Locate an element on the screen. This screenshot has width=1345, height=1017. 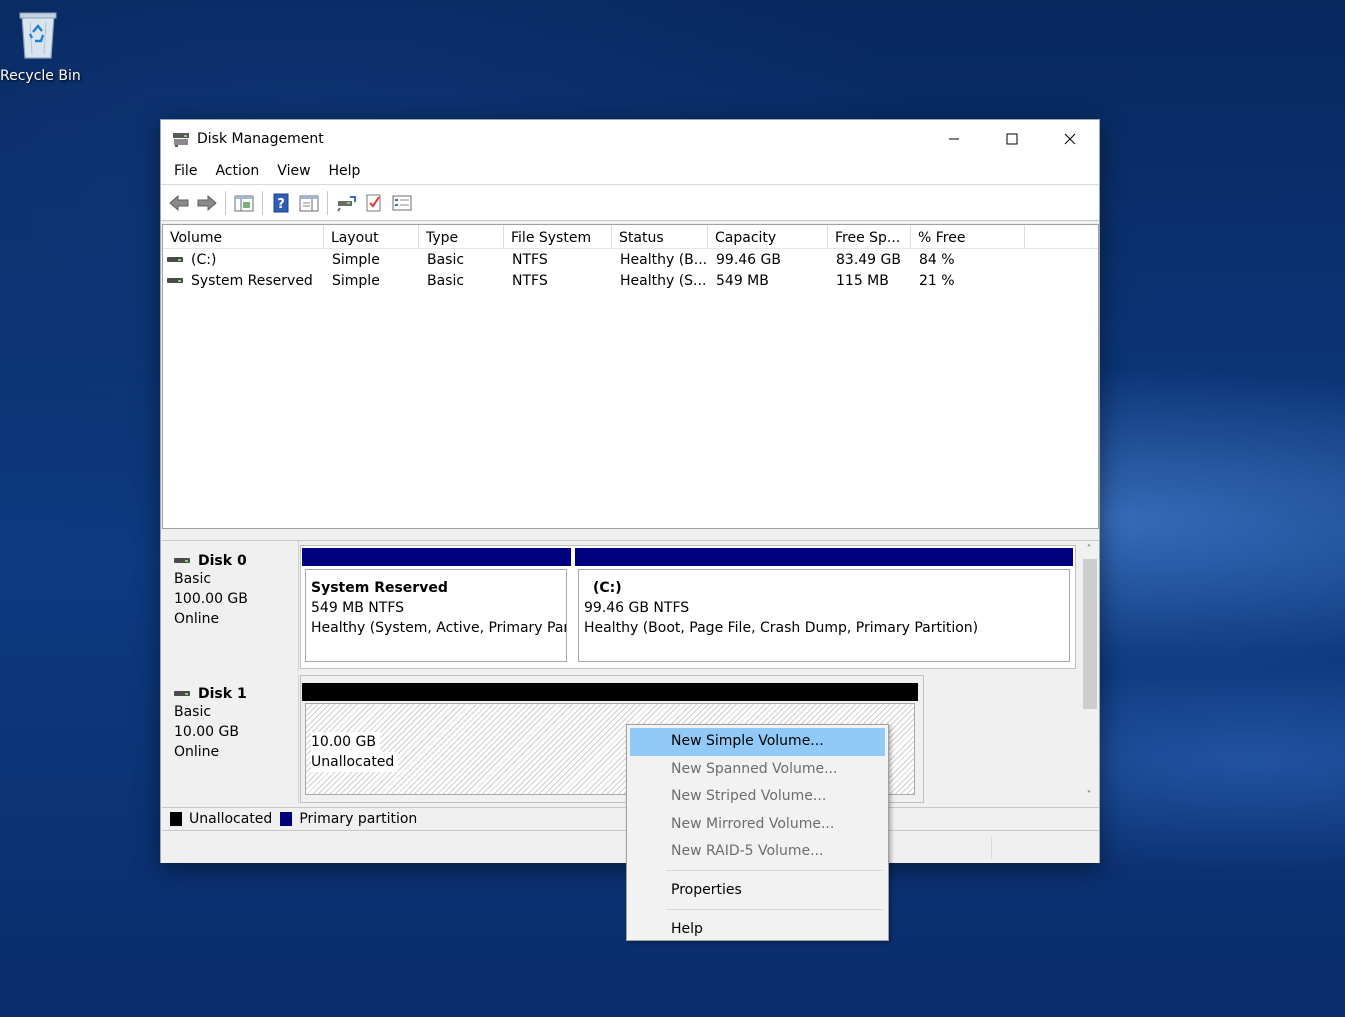
volume-name: System Reserved is located at coordinates (252, 280).